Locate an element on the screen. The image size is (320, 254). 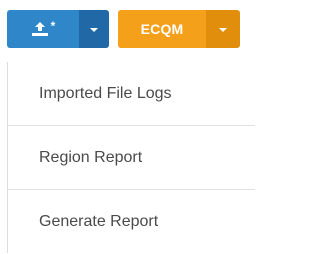
ecqm-button-group: ECQM is located at coordinates (179, 29).